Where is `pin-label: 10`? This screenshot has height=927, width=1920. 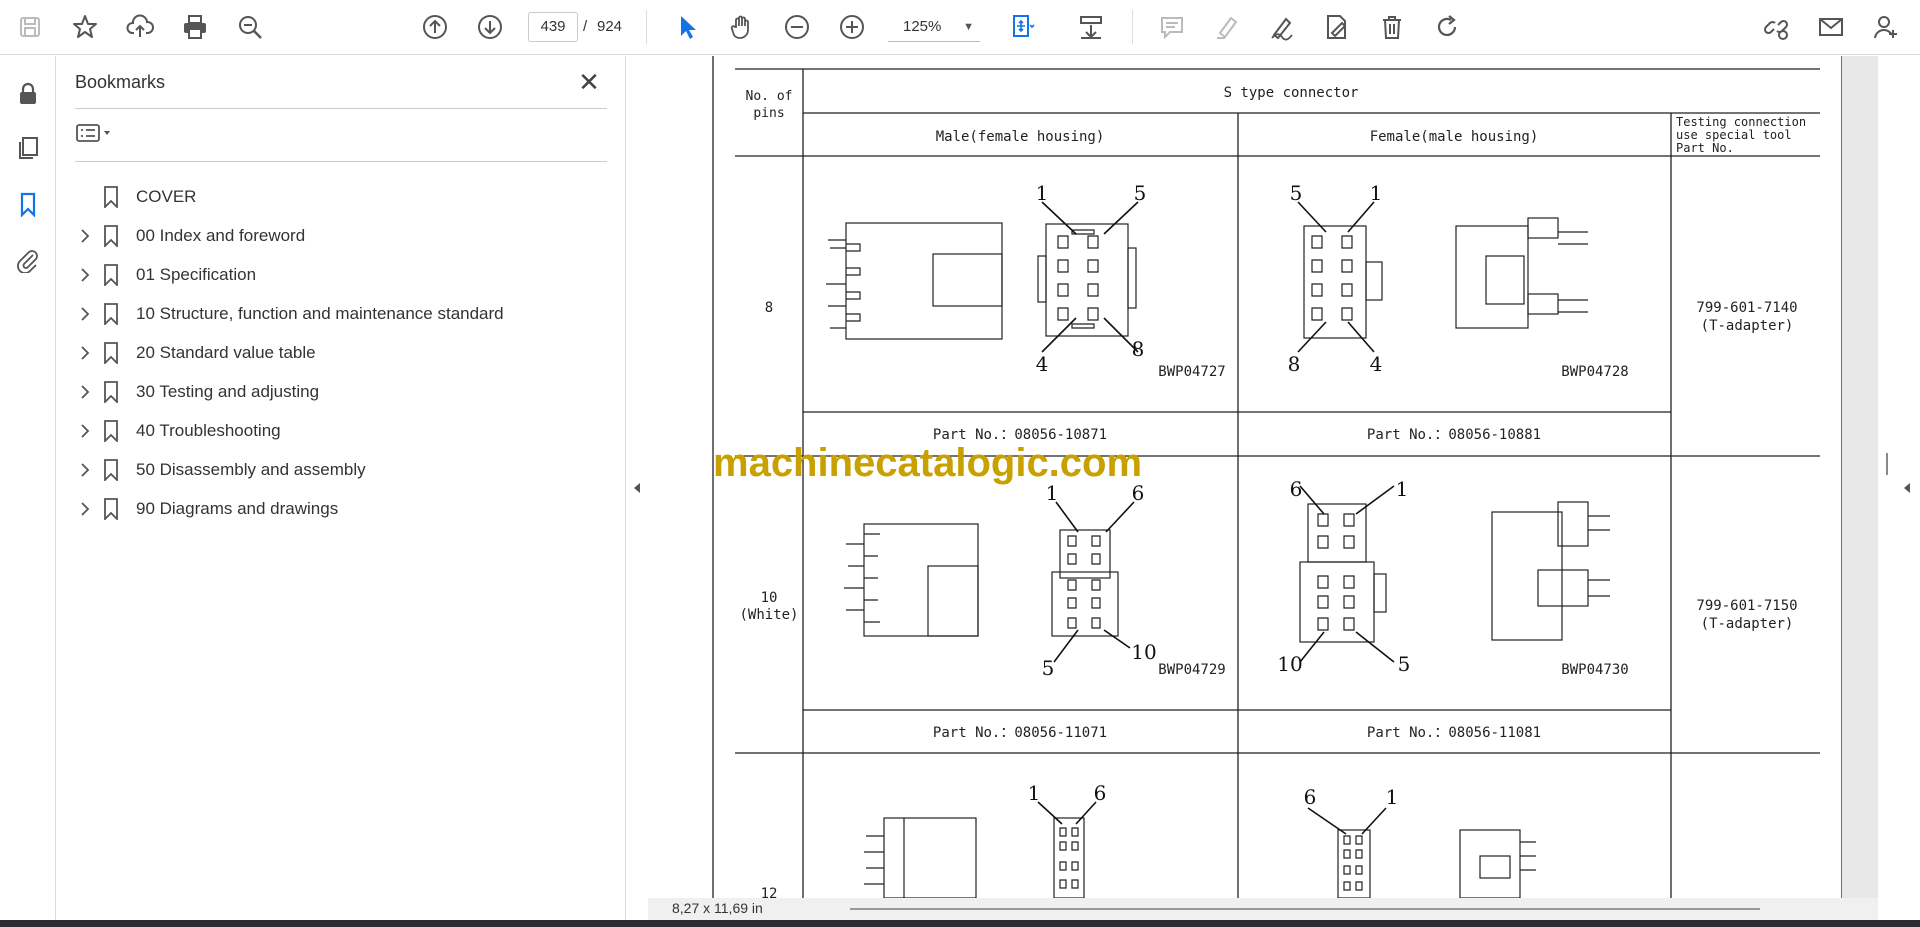 pin-label: 10 is located at coordinates (1289, 664).